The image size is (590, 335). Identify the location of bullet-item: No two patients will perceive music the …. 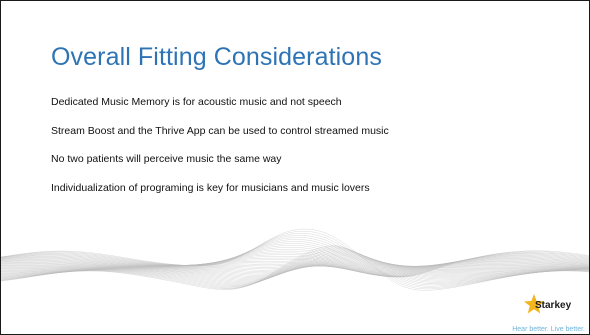
(166, 159).